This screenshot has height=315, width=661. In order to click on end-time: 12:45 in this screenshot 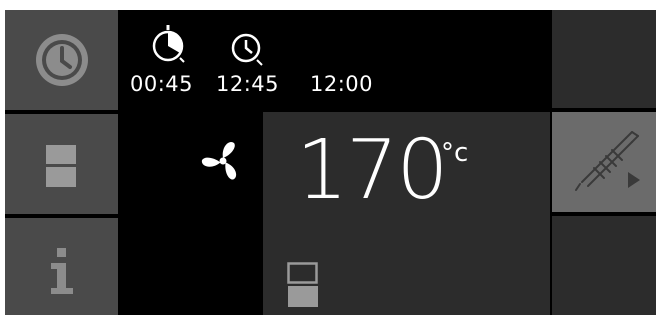, I will do `click(247, 84)`.